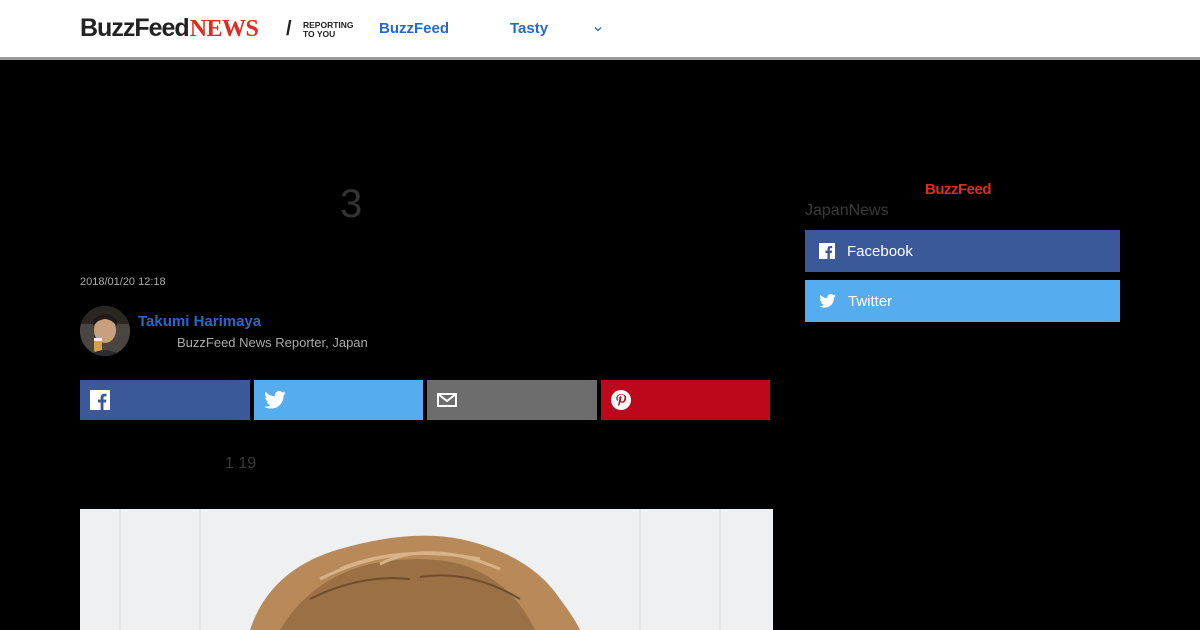 The image size is (1200, 630). I want to click on share-twitter-button, so click(338, 400).